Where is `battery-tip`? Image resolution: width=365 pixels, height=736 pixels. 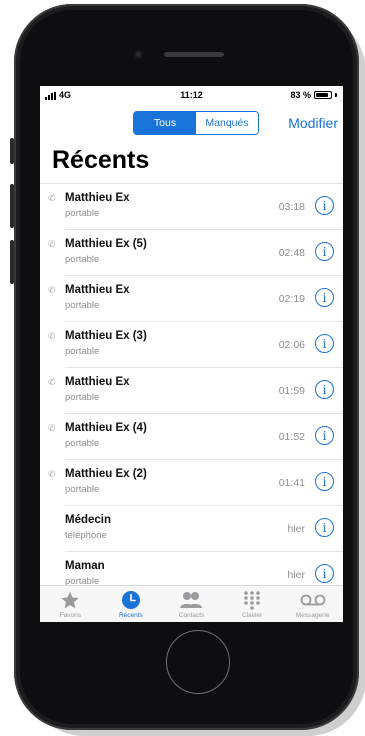 battery-tip is located at coordinates (336, 95).